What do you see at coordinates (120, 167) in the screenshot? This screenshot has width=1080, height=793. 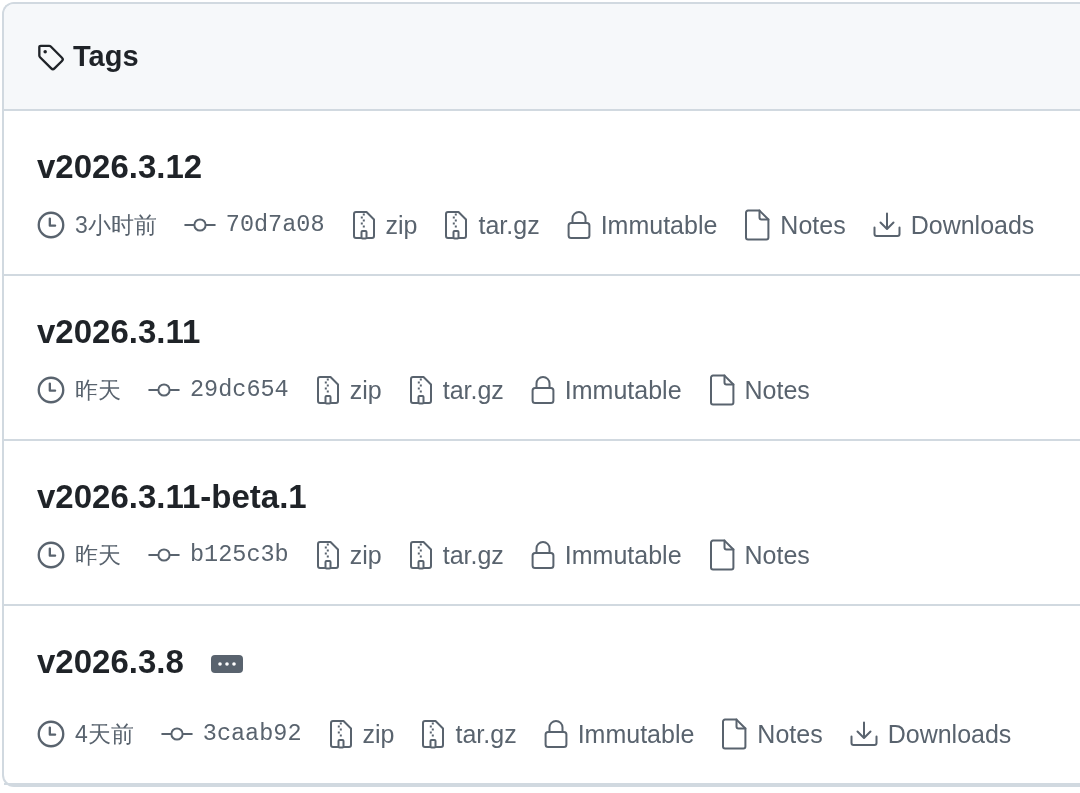 I see `tag-name-link: v2026.3.12` at bounding box center [120, 167].